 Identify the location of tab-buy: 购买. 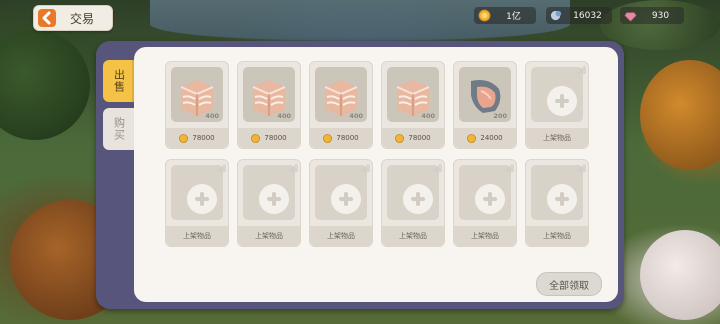
(118, 129).